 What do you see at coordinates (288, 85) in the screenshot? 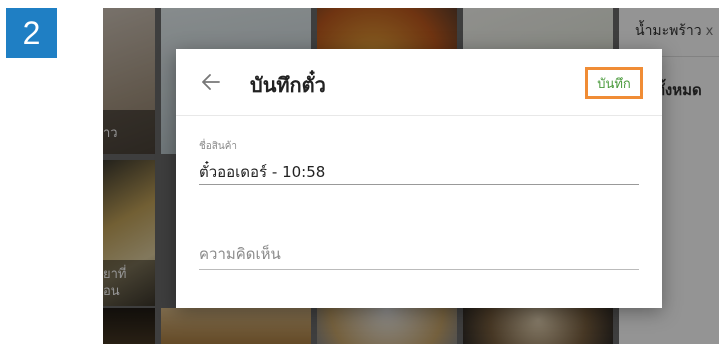
I see `dialog-title: บันทึกตั๋ว` at bounding box center [288, 85].